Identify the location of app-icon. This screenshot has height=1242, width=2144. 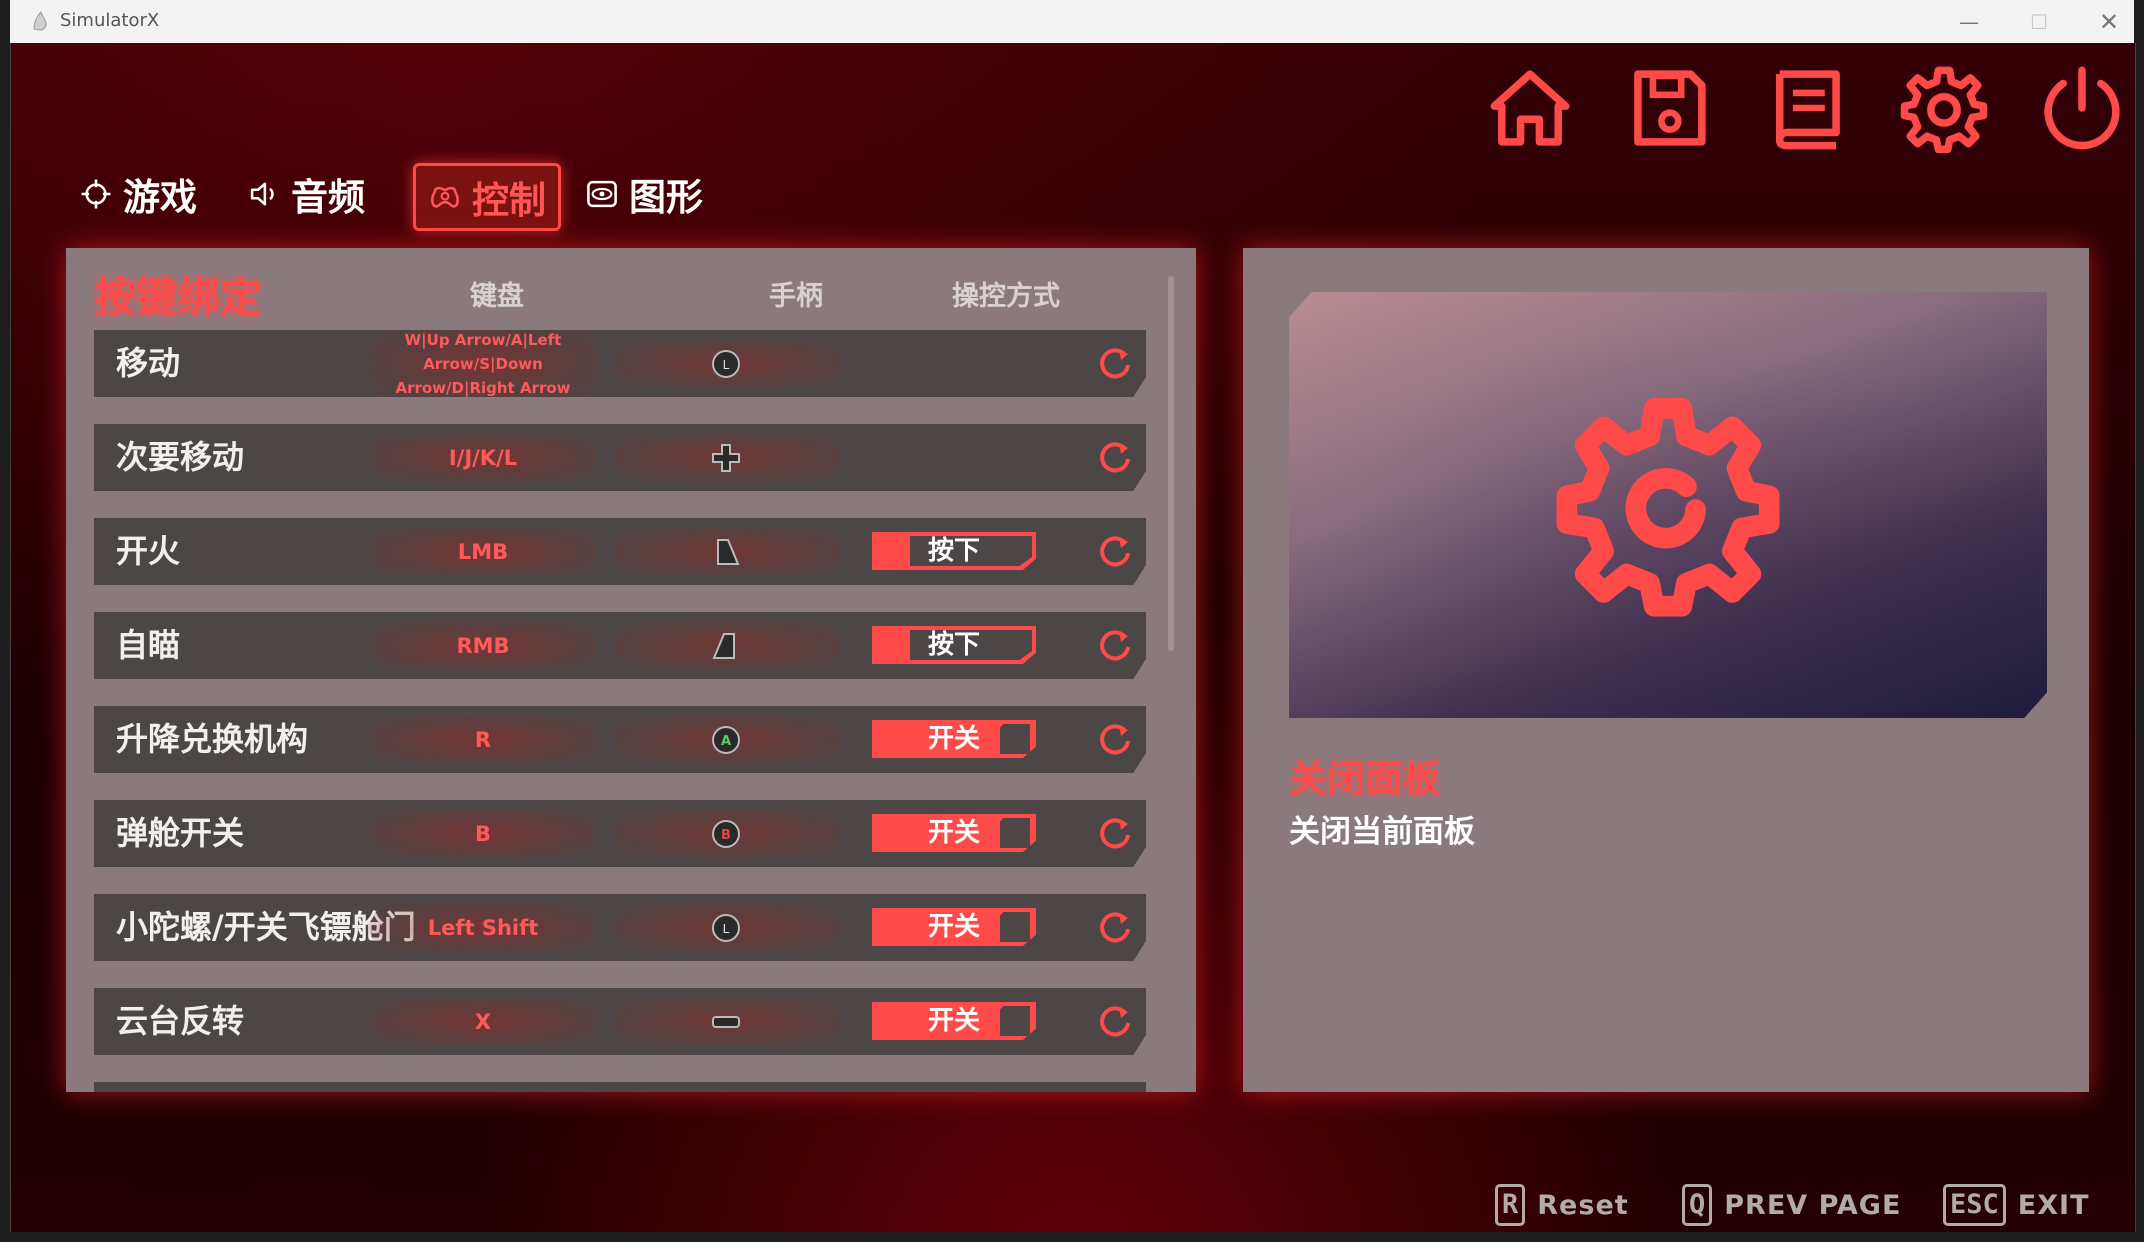
(40, 20).